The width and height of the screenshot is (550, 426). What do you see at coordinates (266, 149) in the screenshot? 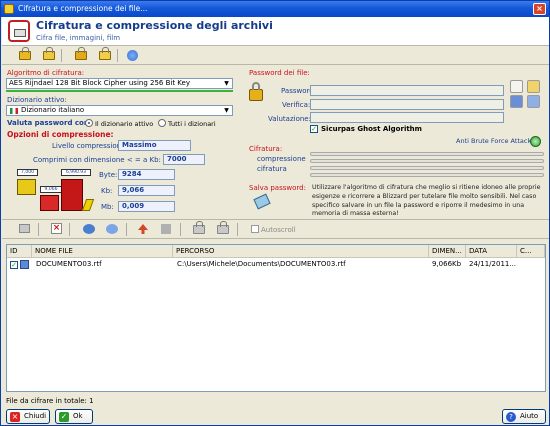
I see `cipher-progress-title: Cifratura:` at bounding box center [266, 149].